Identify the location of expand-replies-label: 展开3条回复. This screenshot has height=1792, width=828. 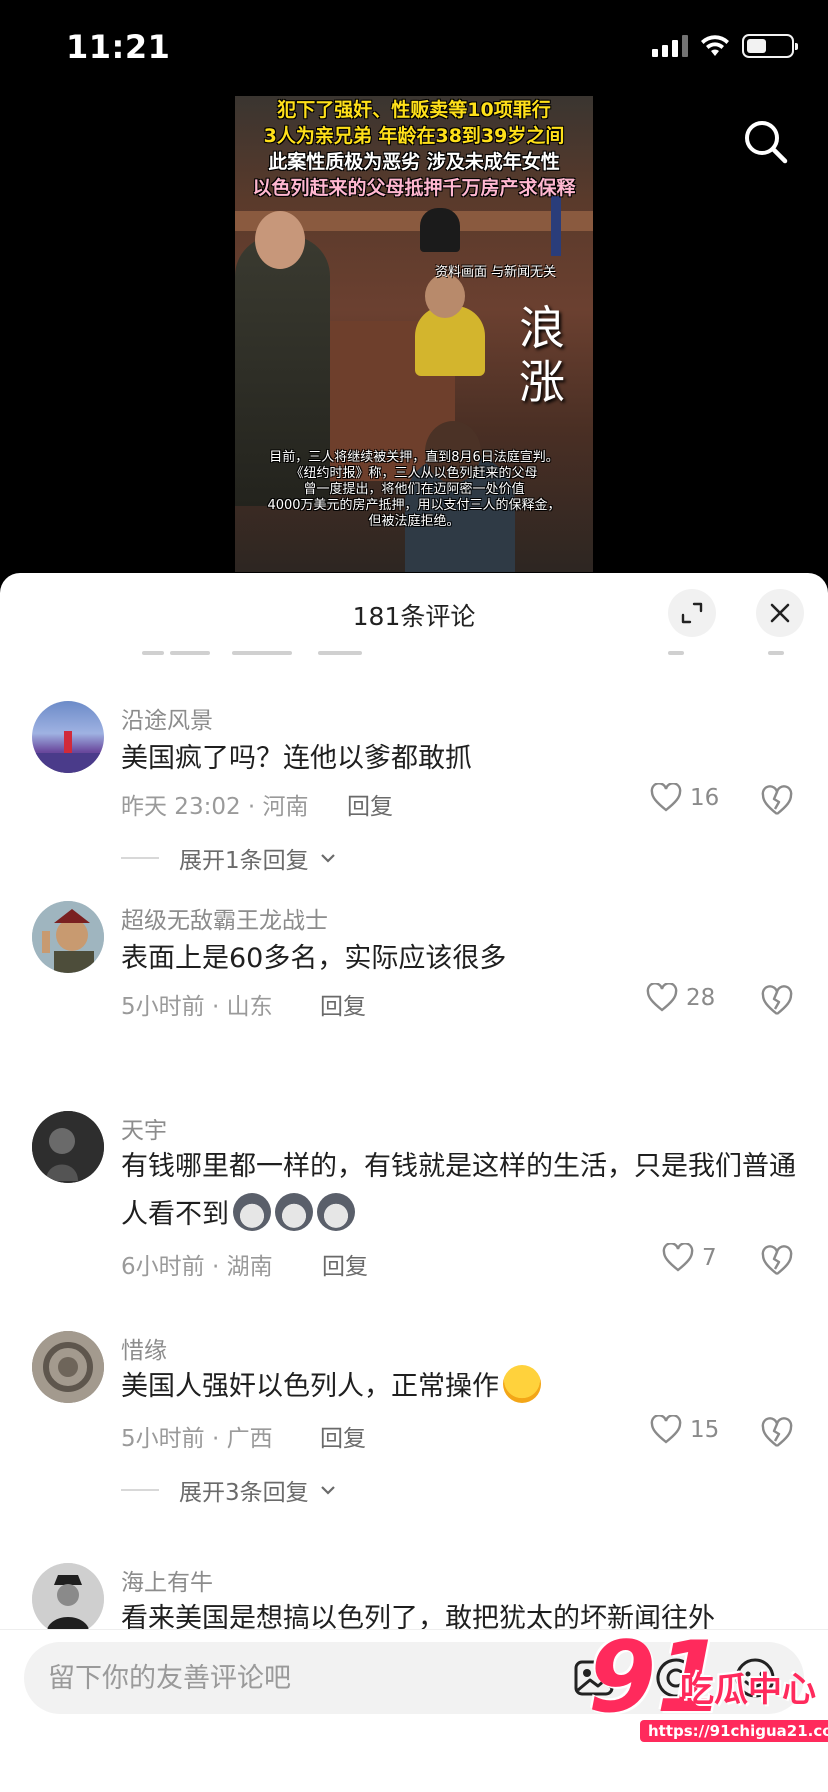
(244, 1493).